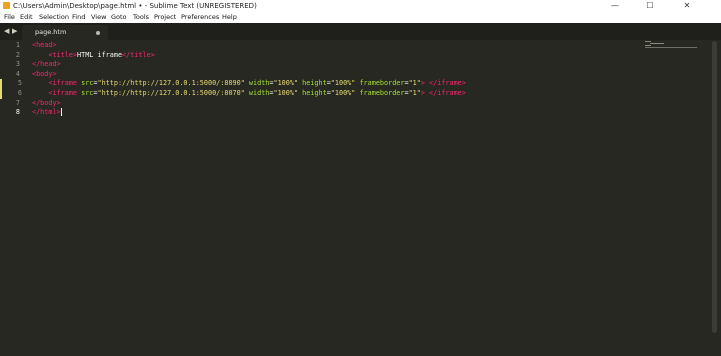  What do you see at coordinates (51, 32) in the screenshot?
I see `tab-label: page.htm` at bounding box center [51, 32].